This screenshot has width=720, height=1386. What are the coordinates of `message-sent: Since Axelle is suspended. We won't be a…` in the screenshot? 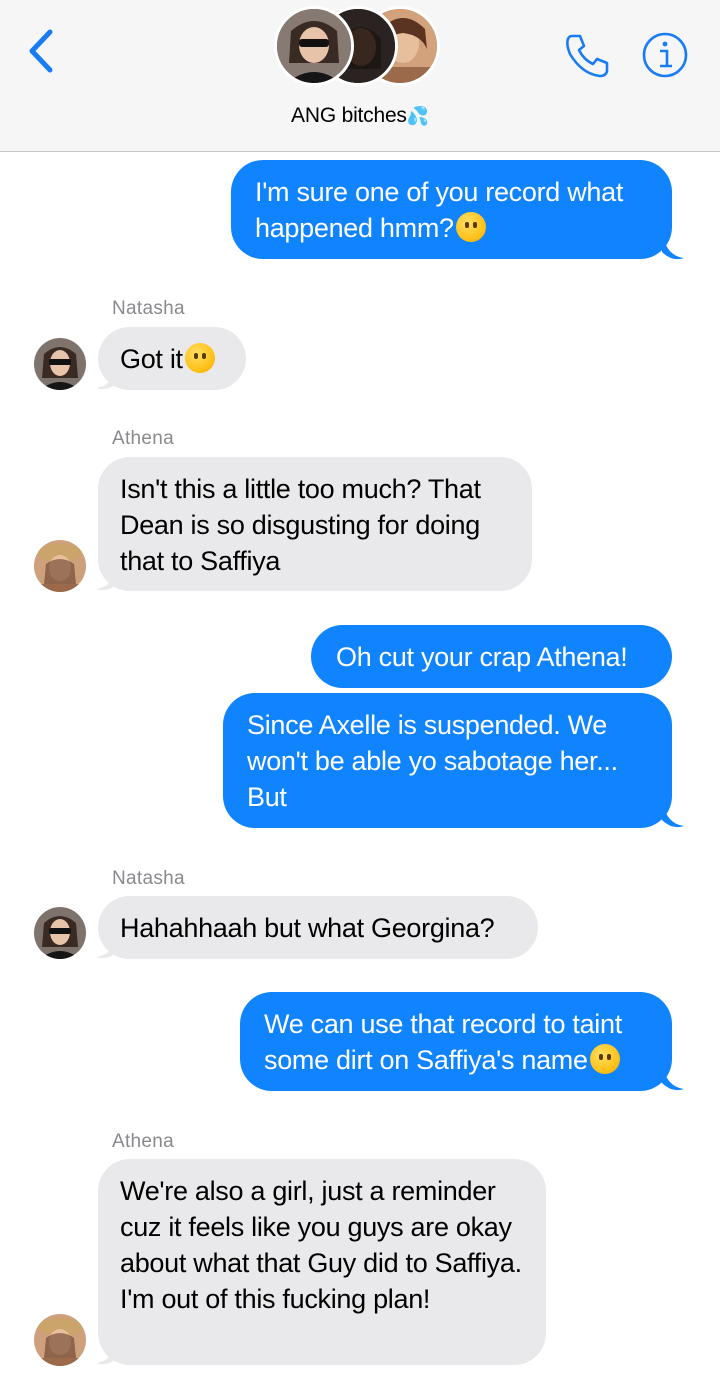 It's located at (447, 760).